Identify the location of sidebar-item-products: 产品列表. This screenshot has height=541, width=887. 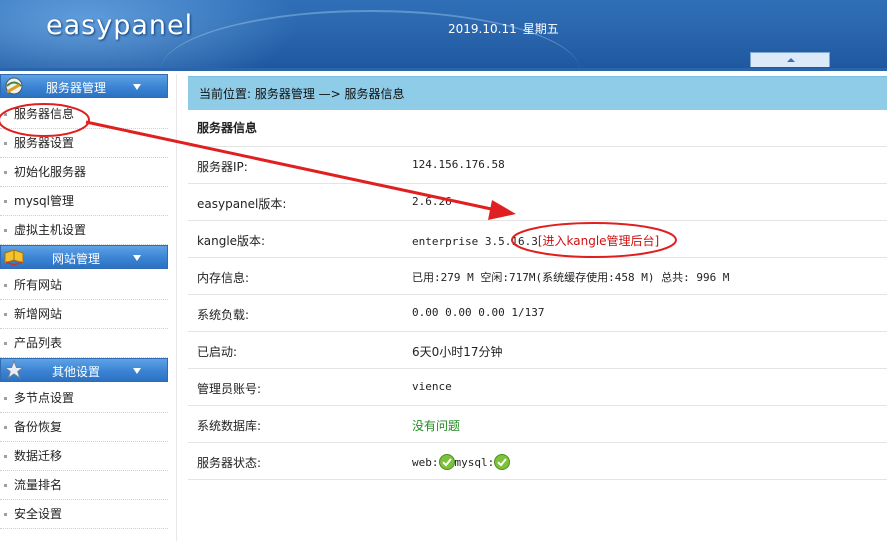
(84, 343).